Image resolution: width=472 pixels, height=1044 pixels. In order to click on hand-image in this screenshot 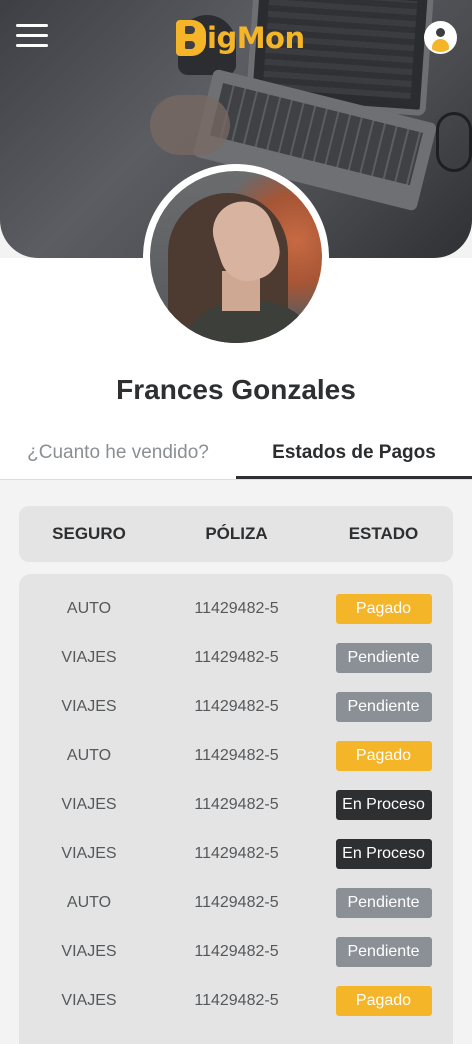, I will do `click(190, 125)`.